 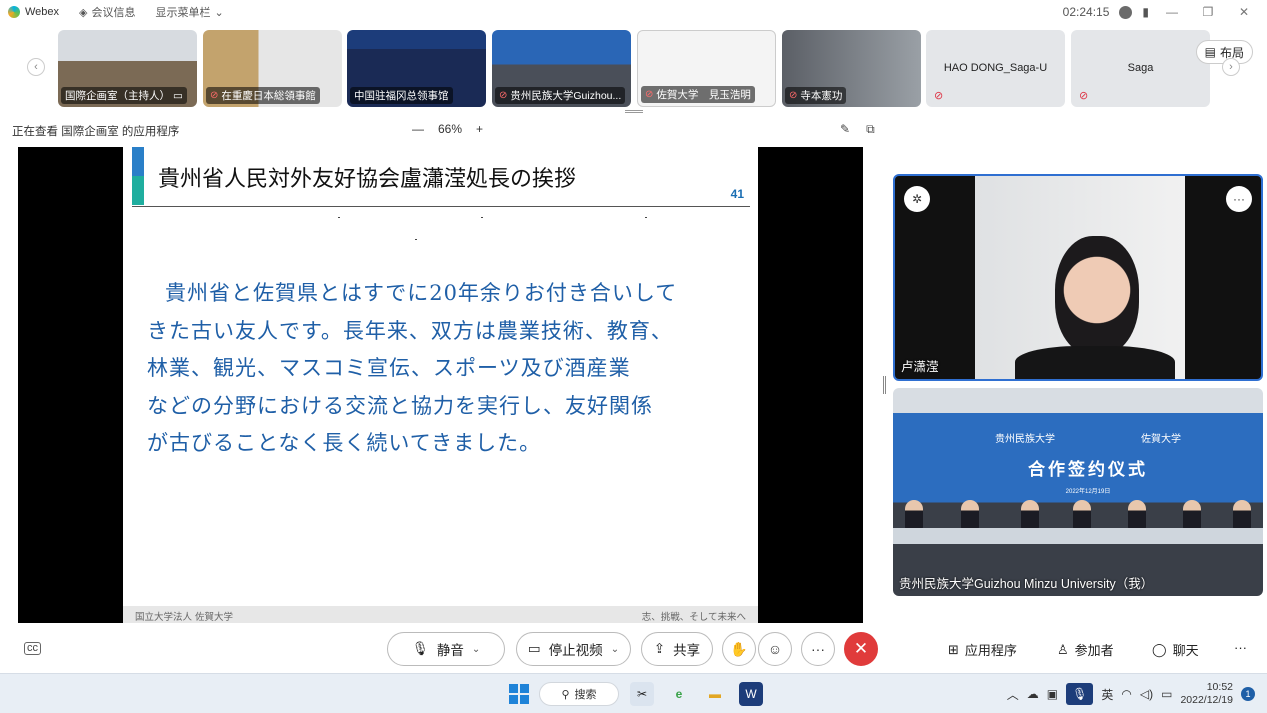 I want to click on show-menu-button: 显示菜单栏 ⌄, so click(x=190, y=12).